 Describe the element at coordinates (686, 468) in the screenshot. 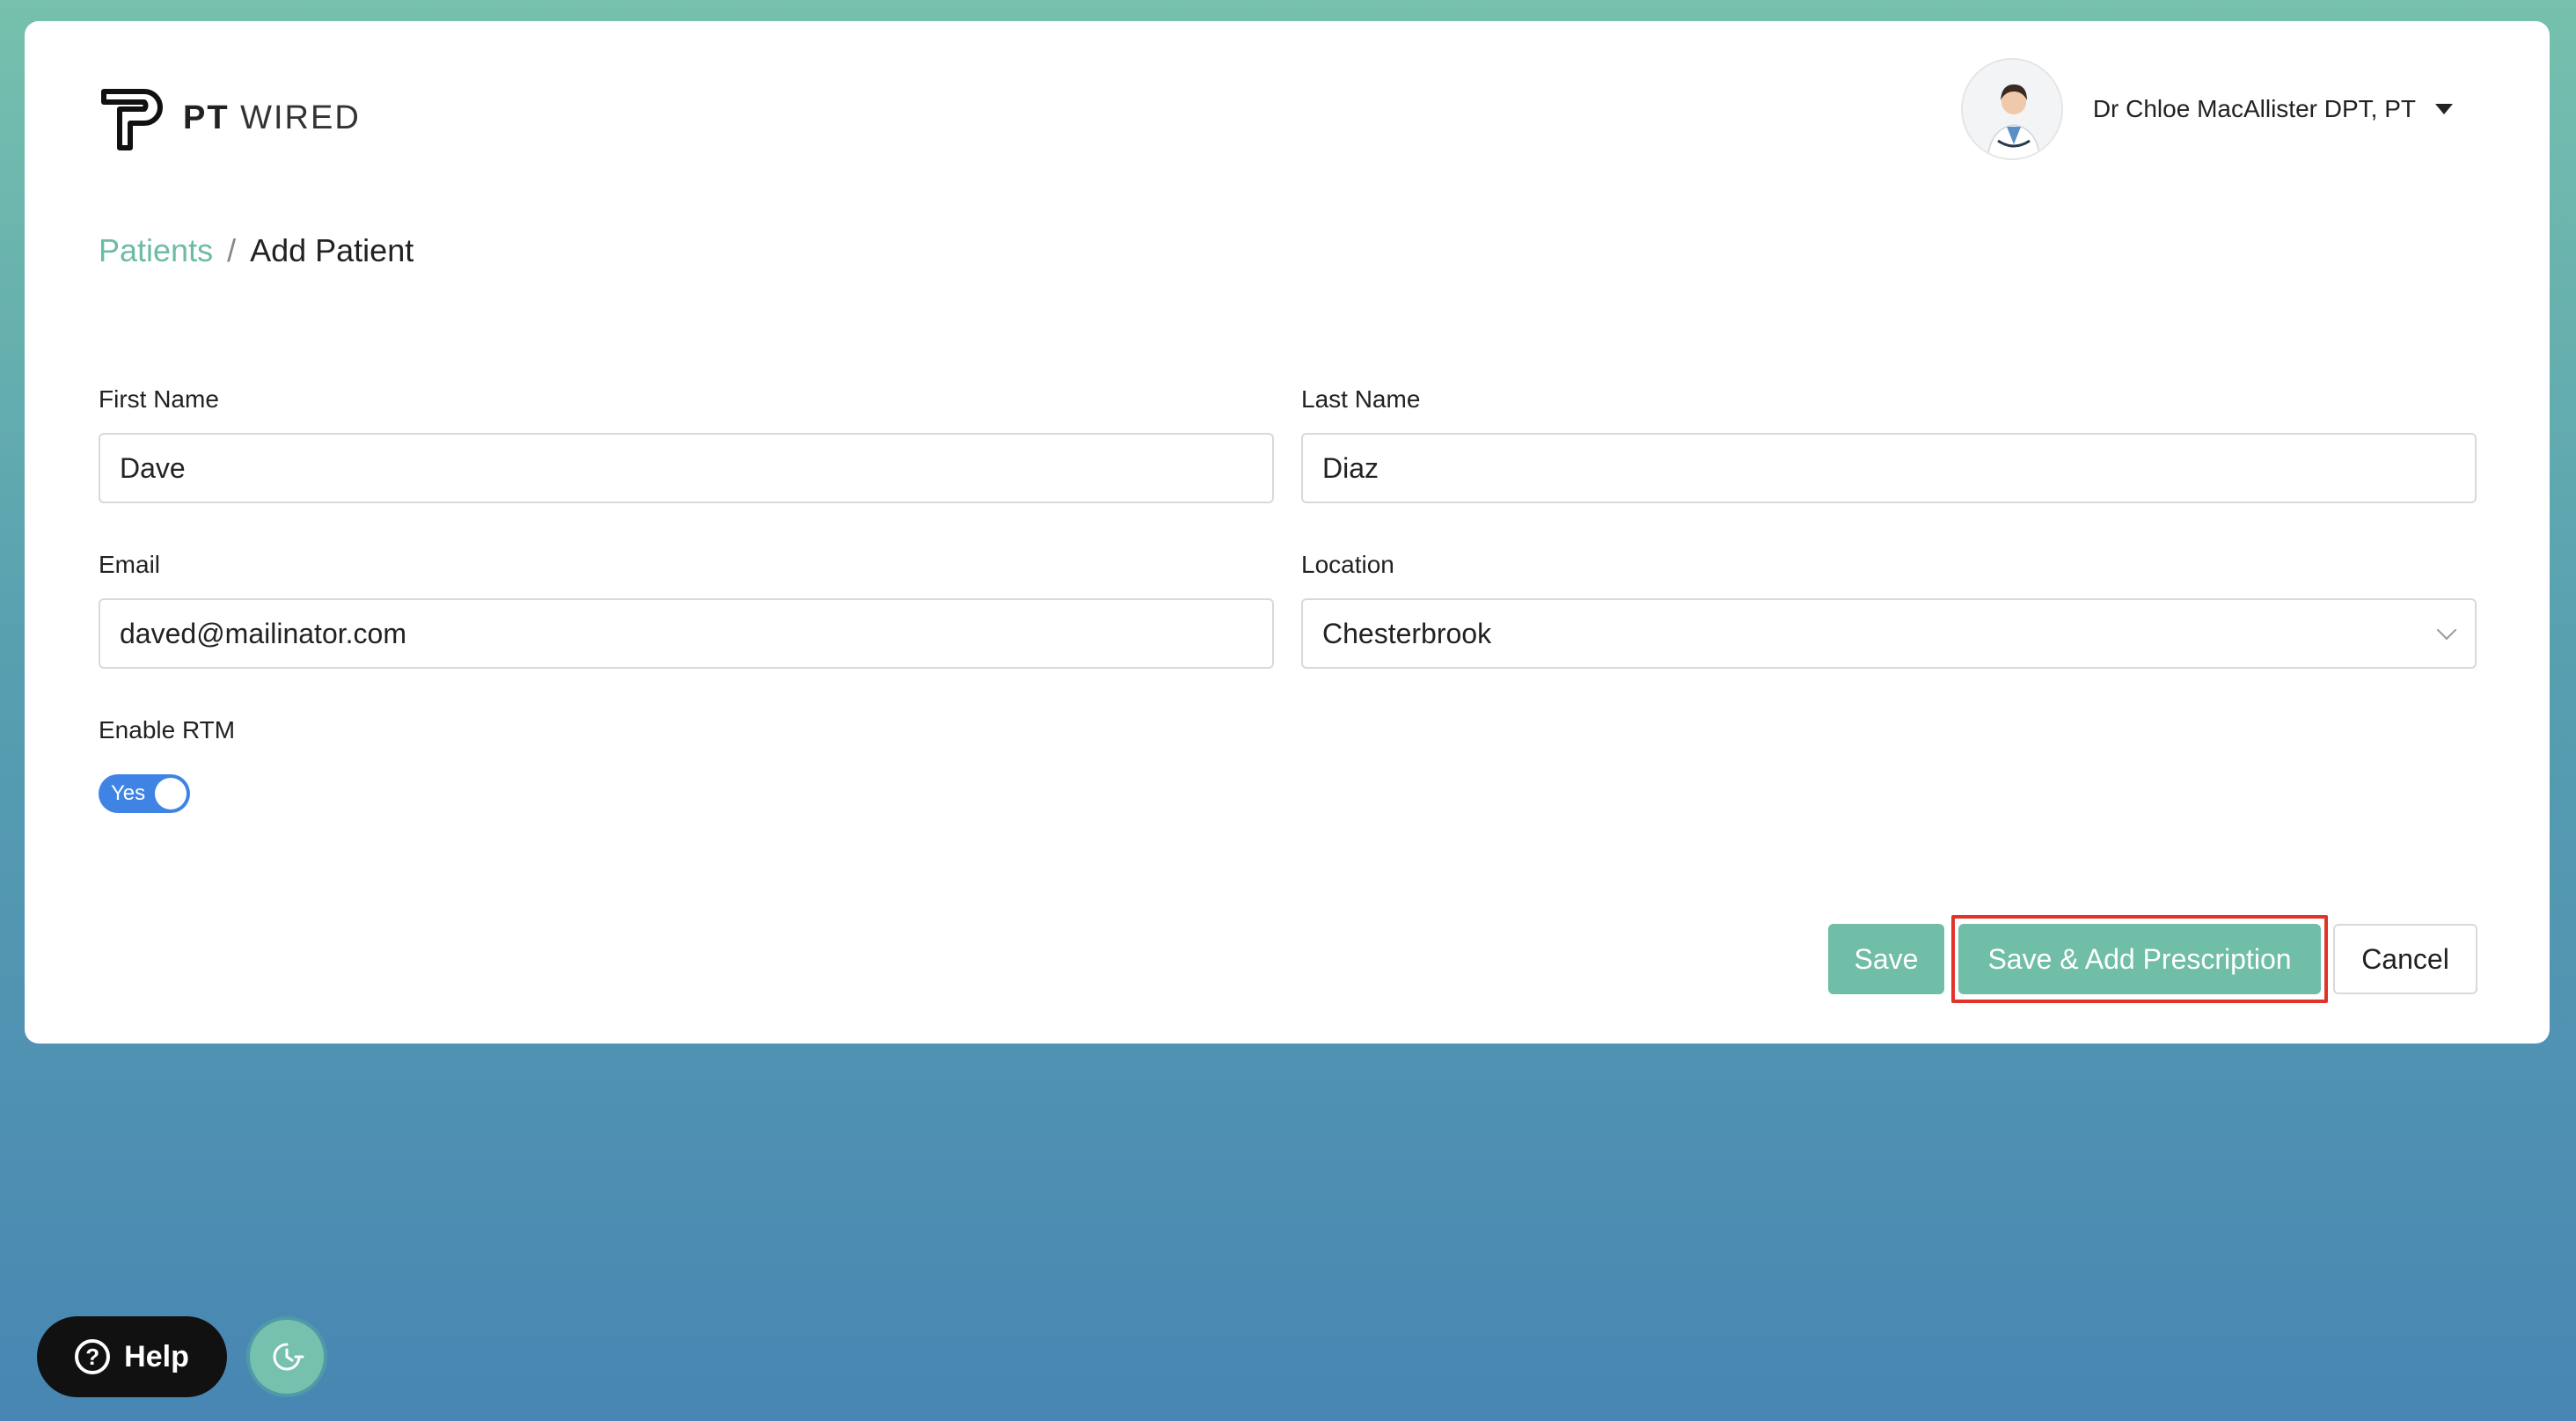

I see `first-name-input: Dave` at that location.